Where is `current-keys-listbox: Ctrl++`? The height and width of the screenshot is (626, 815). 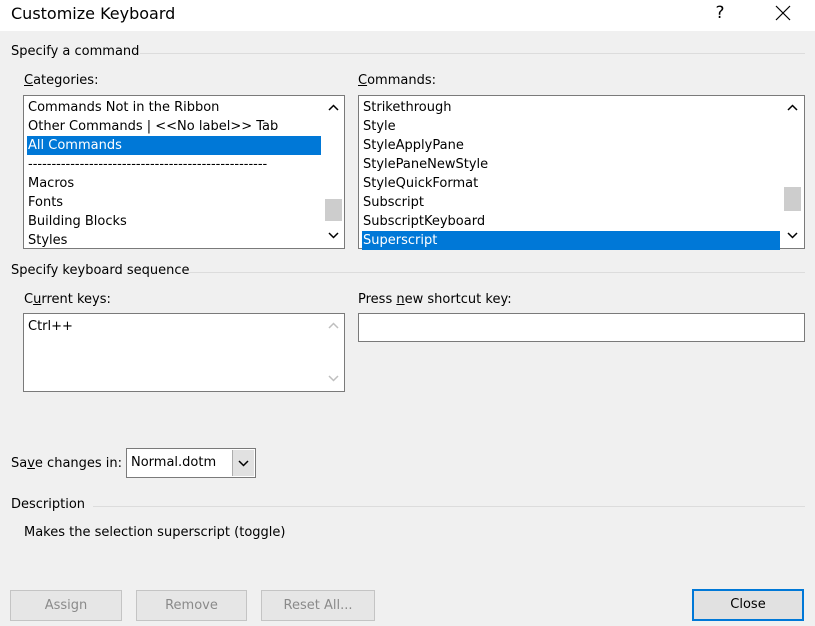 current-keys-listbox: Ctrl++ is located at coordinates (184, 352).